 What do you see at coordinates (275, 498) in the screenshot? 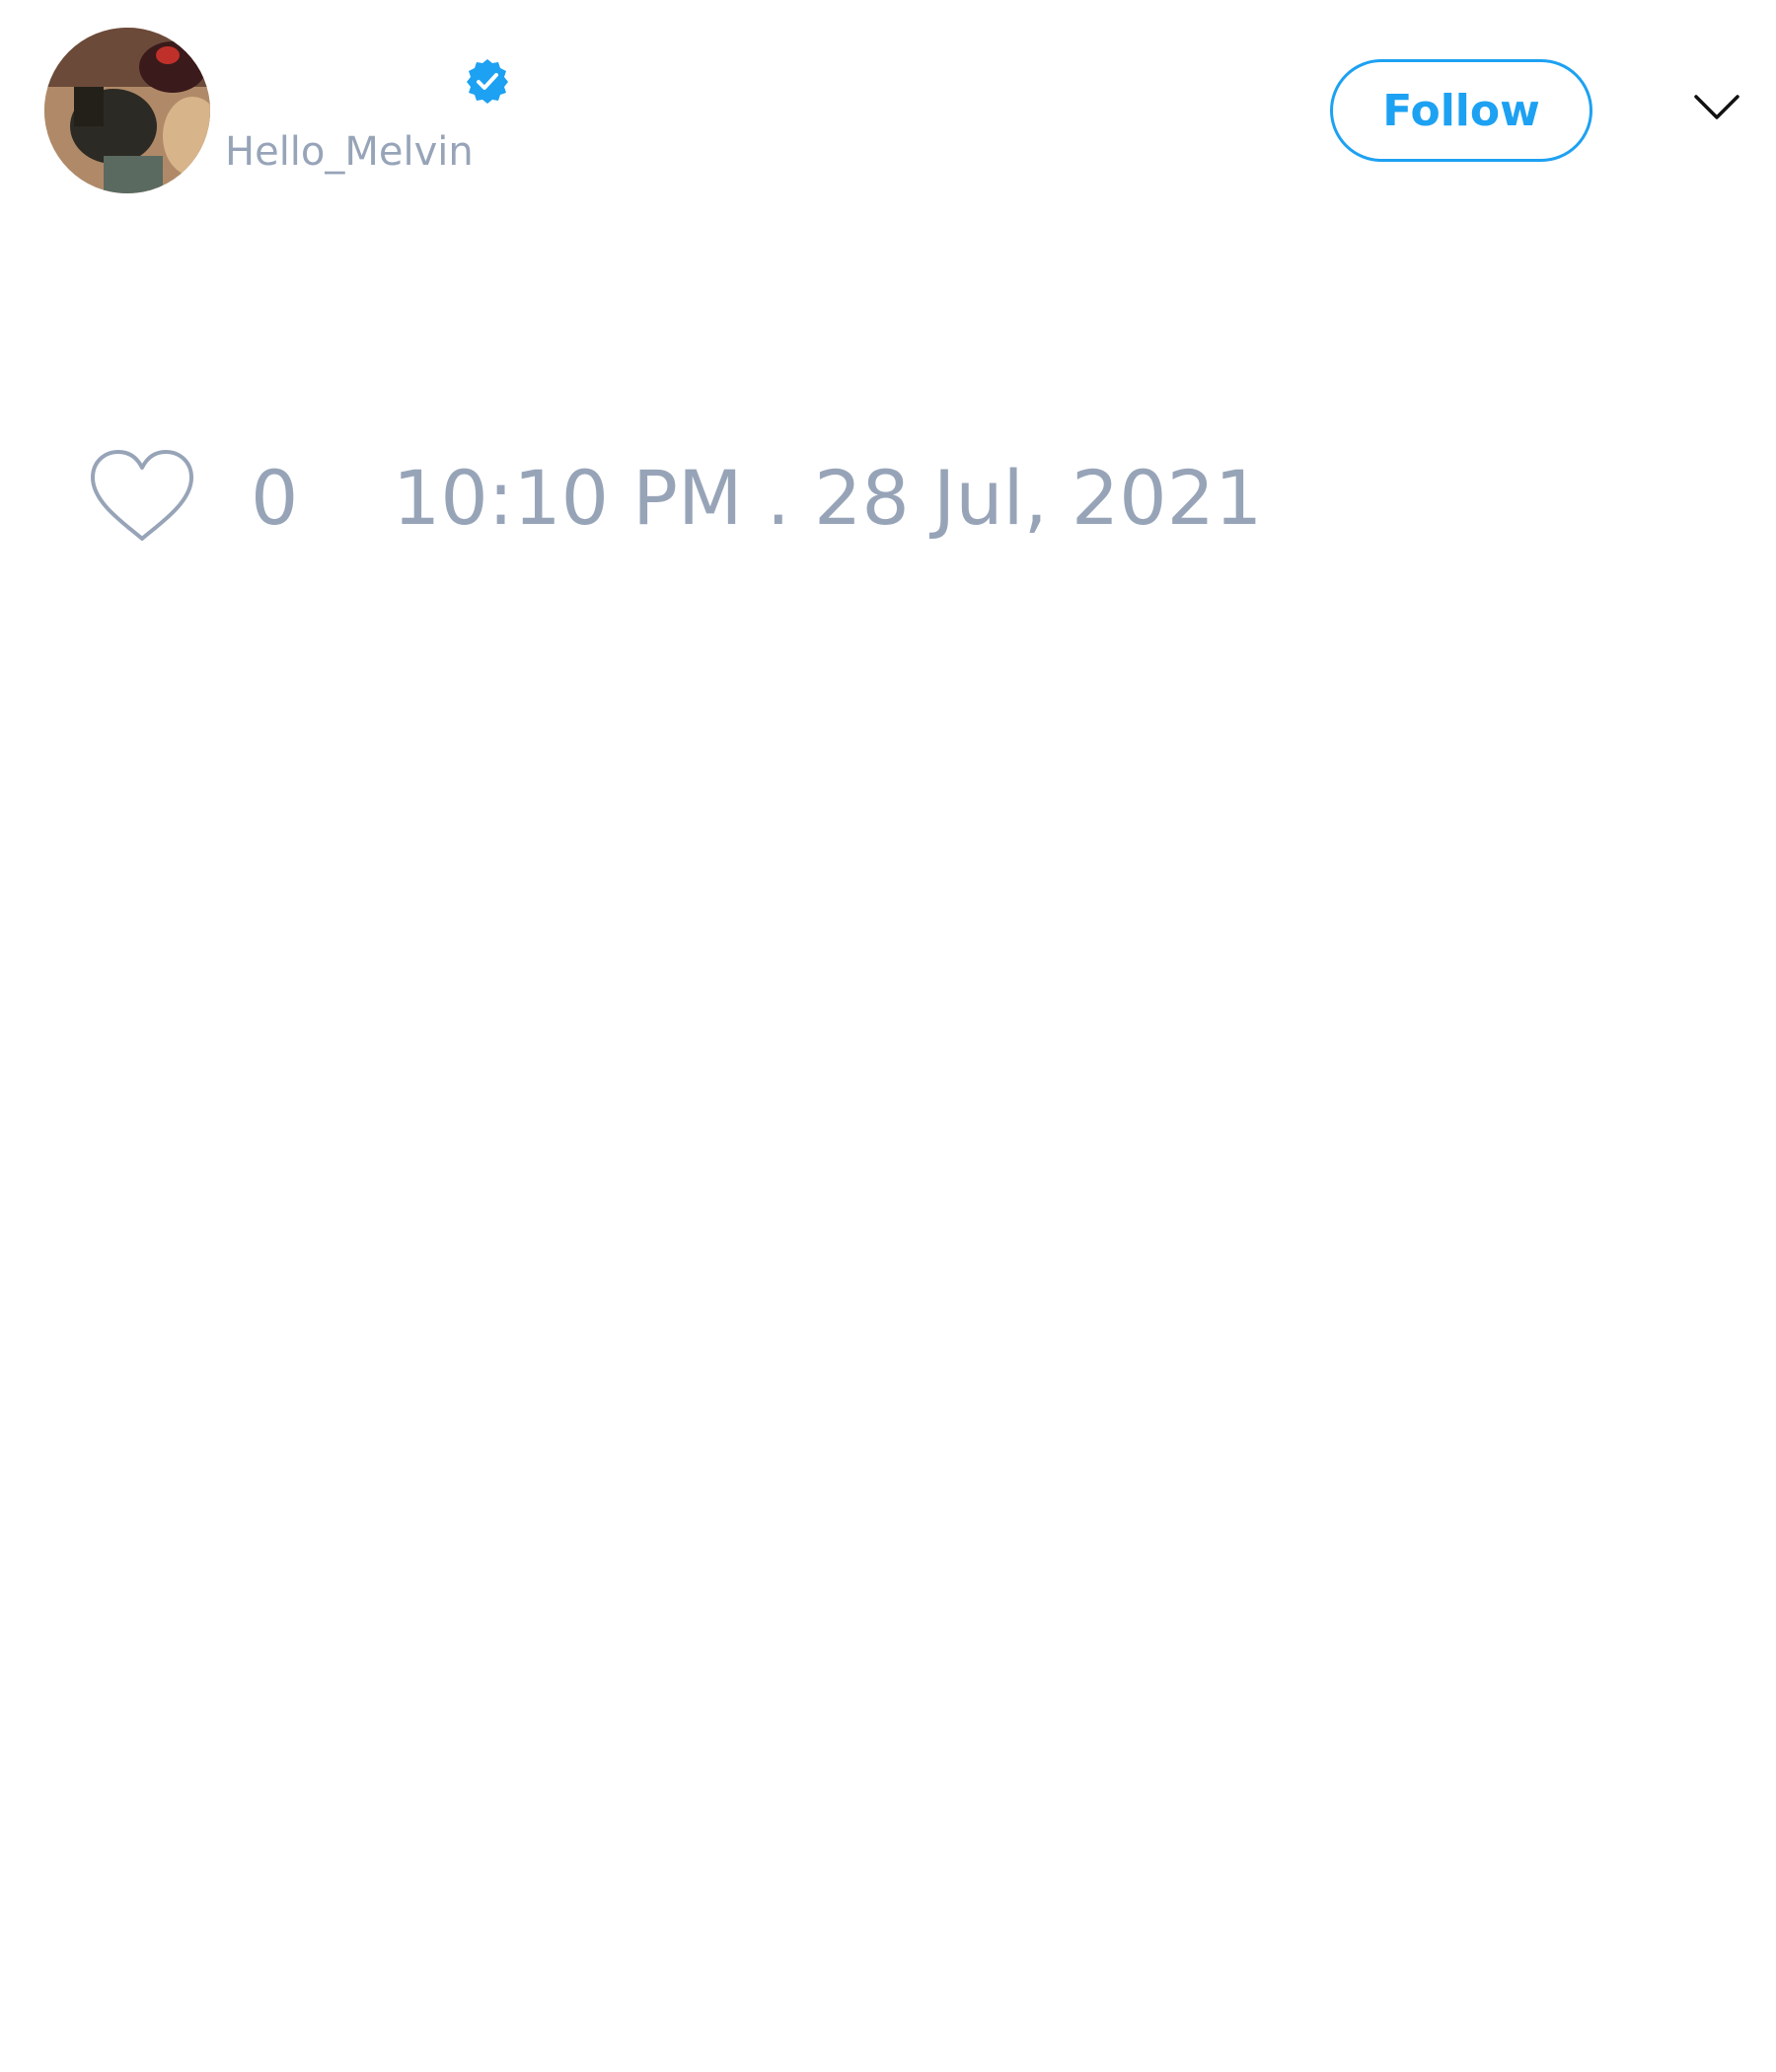
I see `like-count: 0` at bounding box center [275, 498].